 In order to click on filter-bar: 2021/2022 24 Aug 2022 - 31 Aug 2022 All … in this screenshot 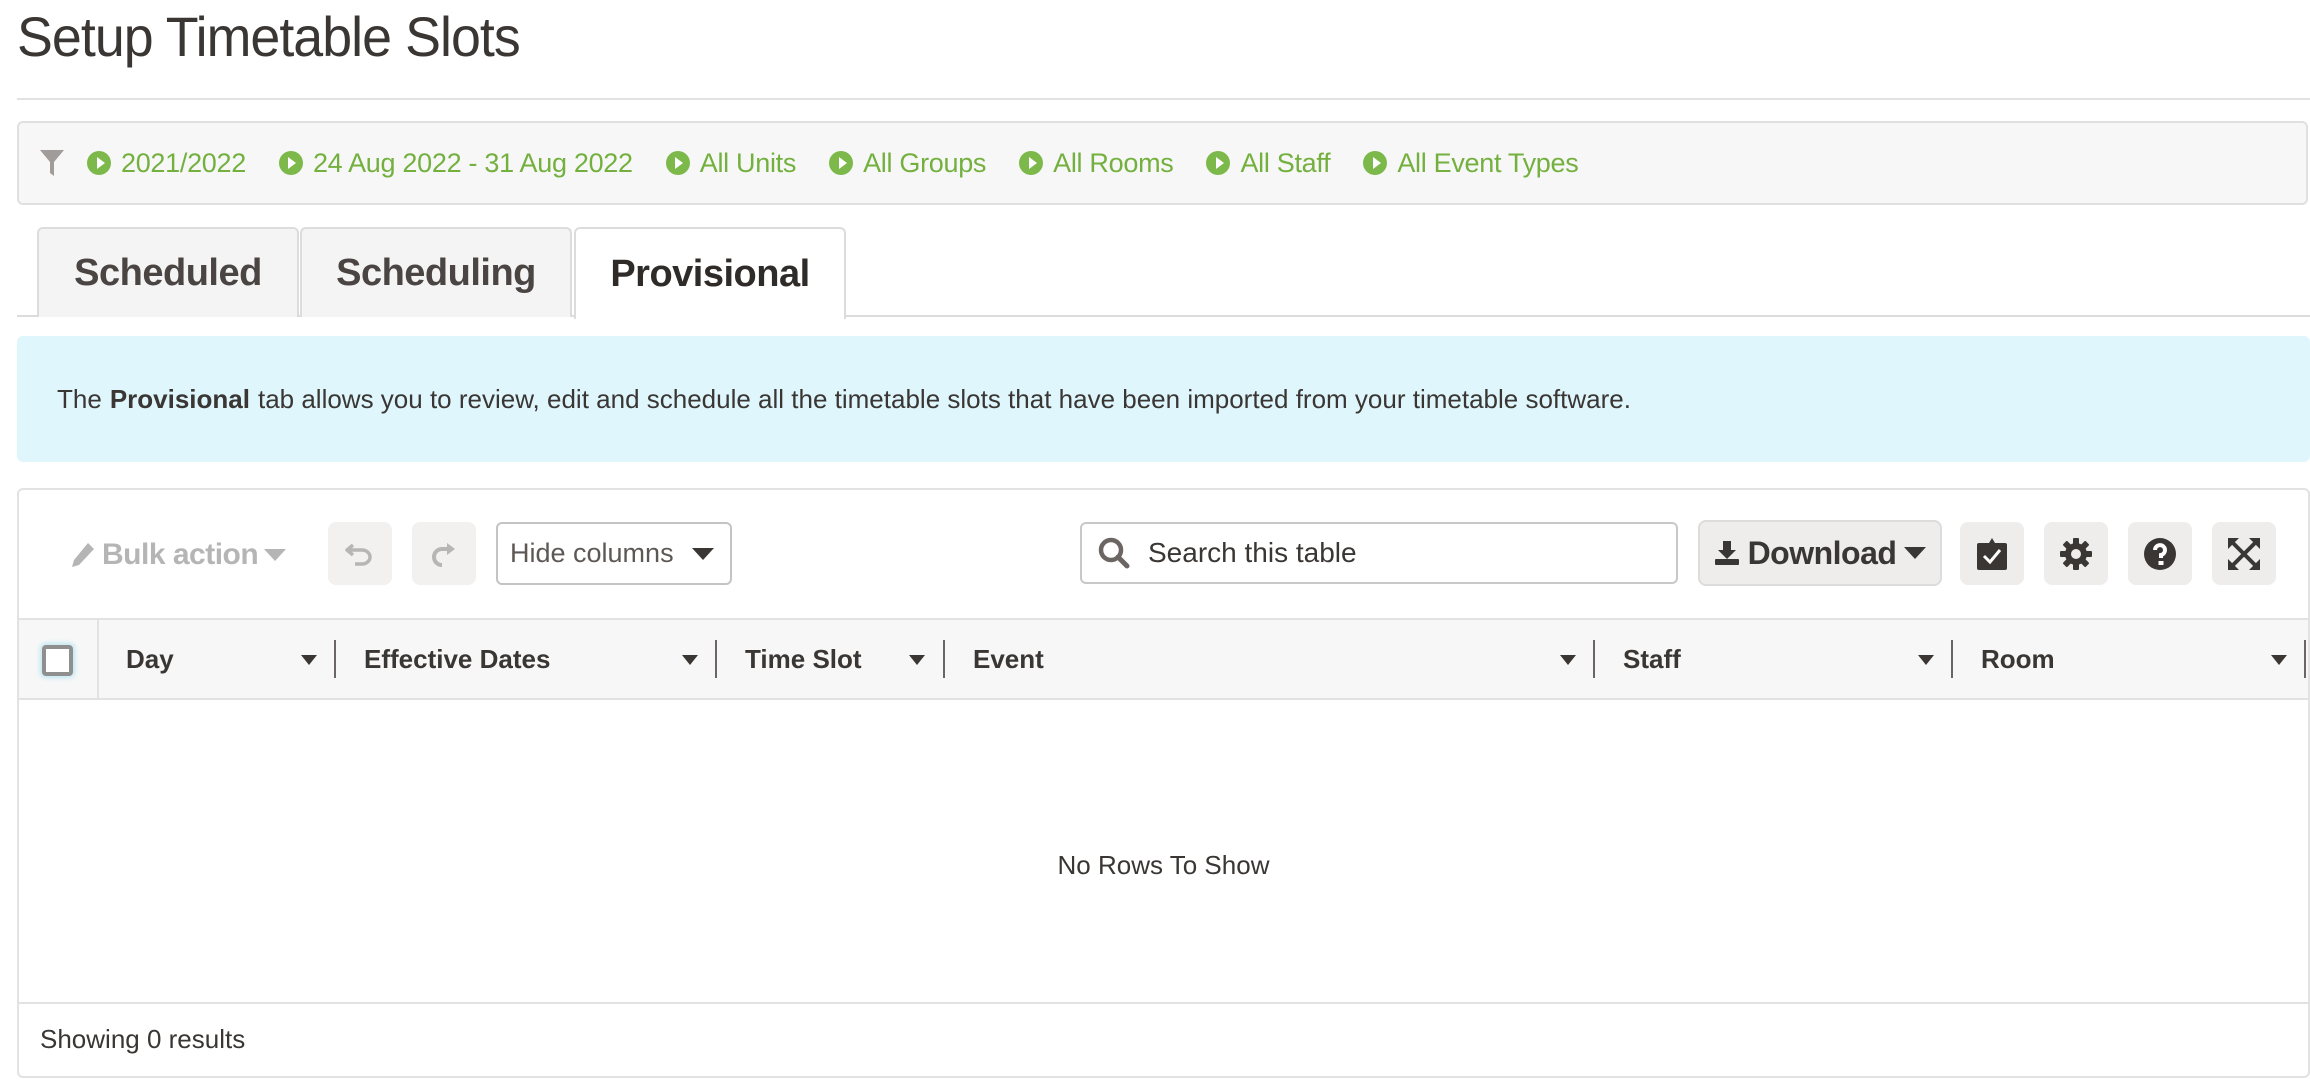, I will do `click(1162, 163)`.